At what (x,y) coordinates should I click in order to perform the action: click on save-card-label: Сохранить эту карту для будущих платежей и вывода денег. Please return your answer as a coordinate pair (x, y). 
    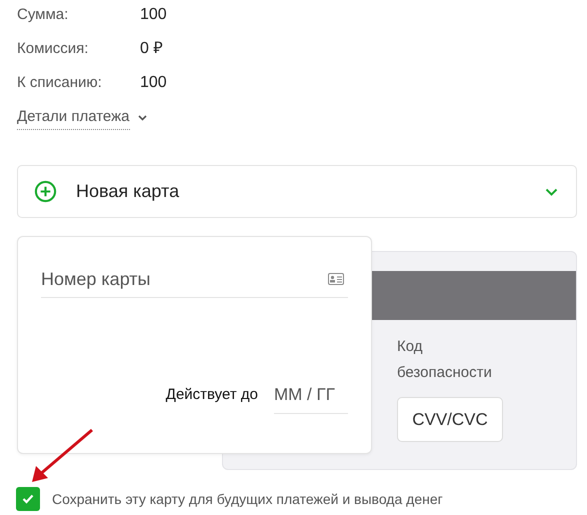
    Looking at the image, I should click on (247, 499).